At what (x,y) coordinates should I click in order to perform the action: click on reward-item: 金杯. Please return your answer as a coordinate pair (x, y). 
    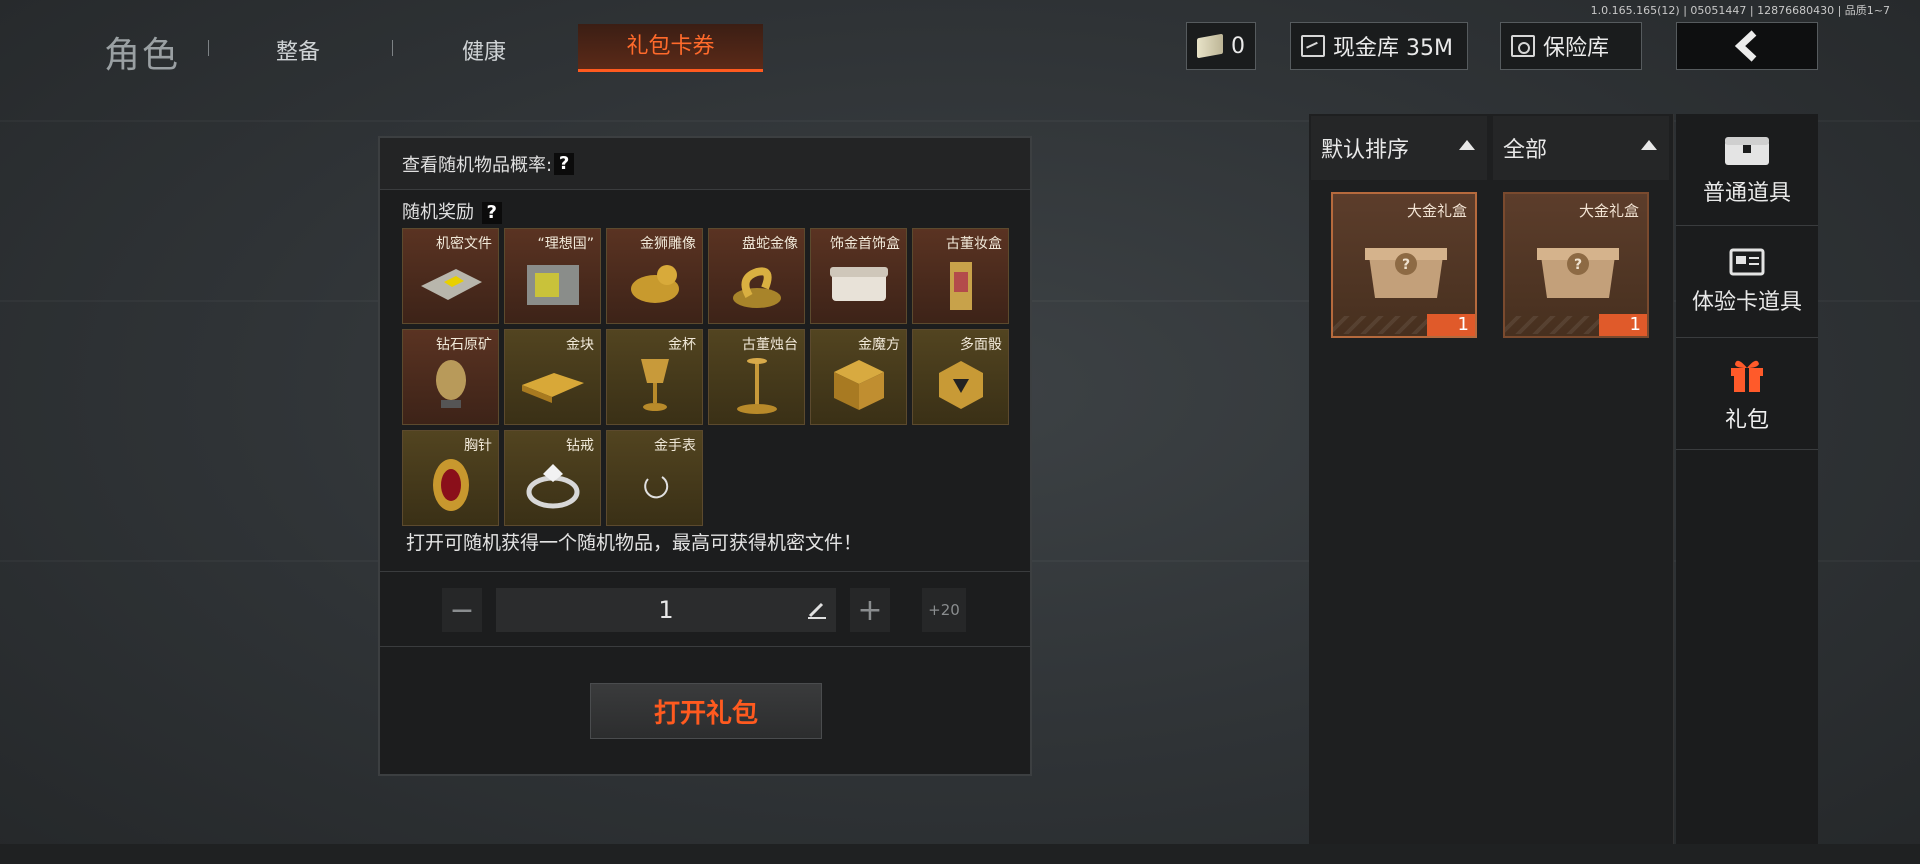
    Looking at the image, I should click on (654, 377).